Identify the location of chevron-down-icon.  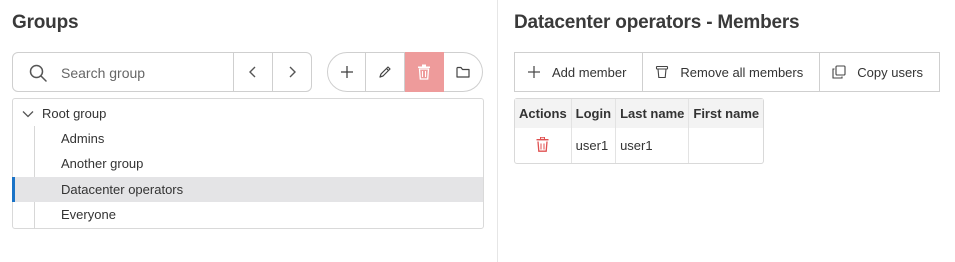
(28, 114).